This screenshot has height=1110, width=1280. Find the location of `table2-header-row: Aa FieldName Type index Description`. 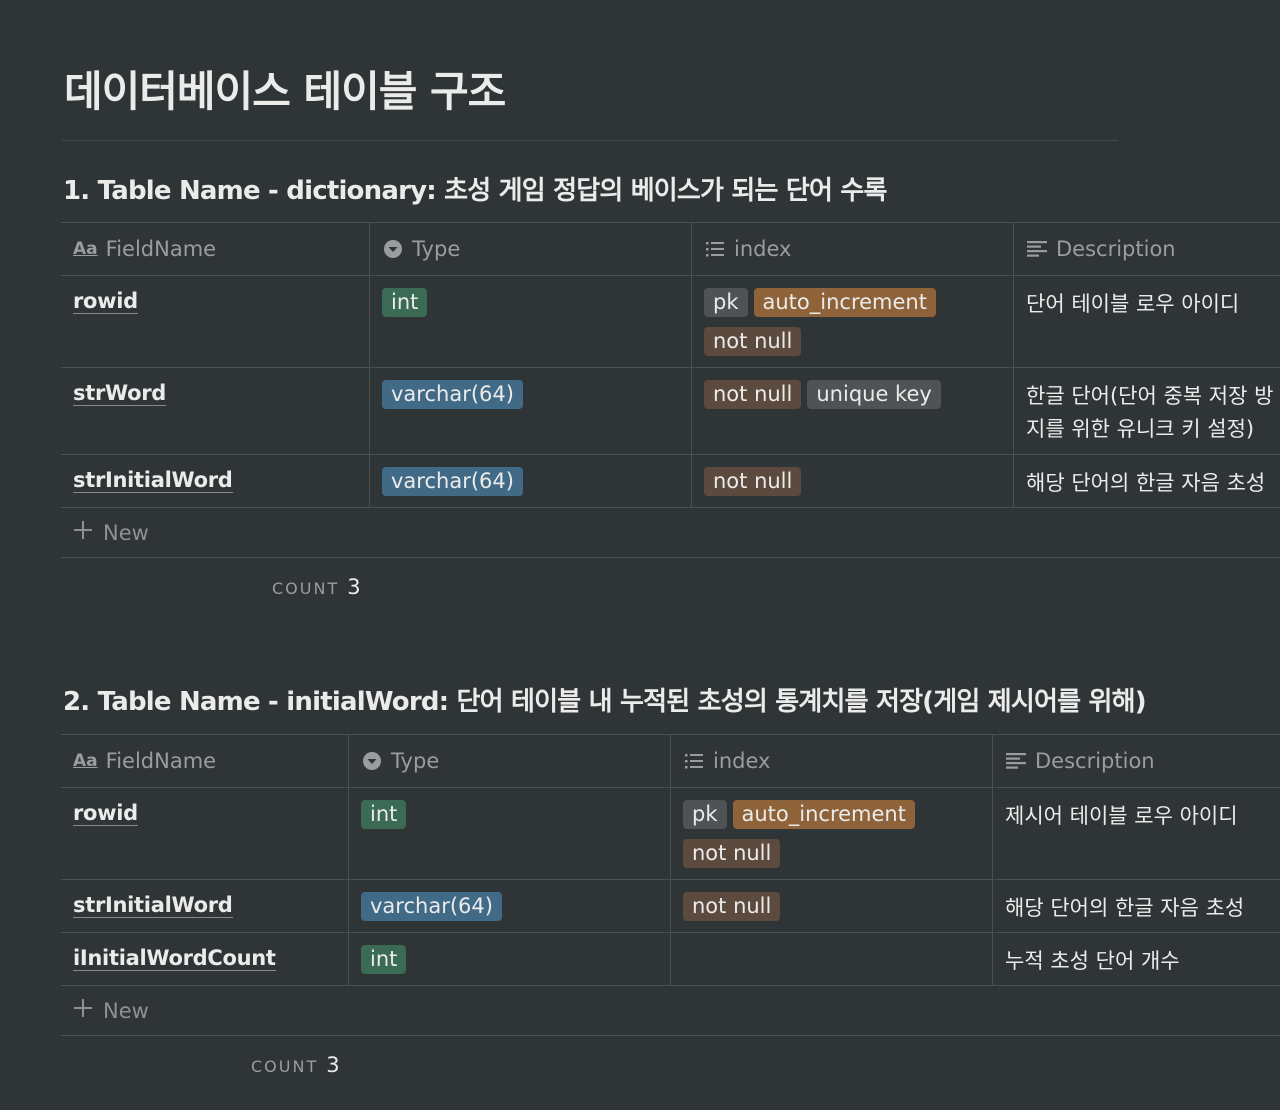

table2-header-row: Aa FieldName Type index Description is located at coordinates (670, 761).